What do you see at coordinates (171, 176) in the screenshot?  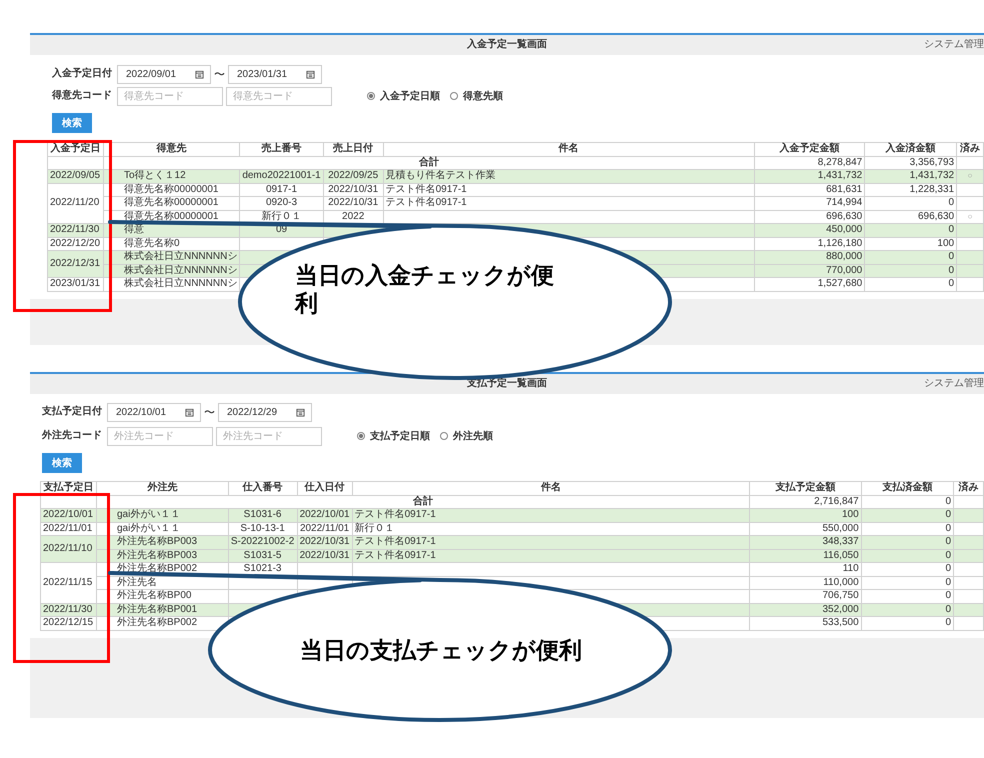 I see `table-cell: To得とく１12` at bounding box center [171, 176].